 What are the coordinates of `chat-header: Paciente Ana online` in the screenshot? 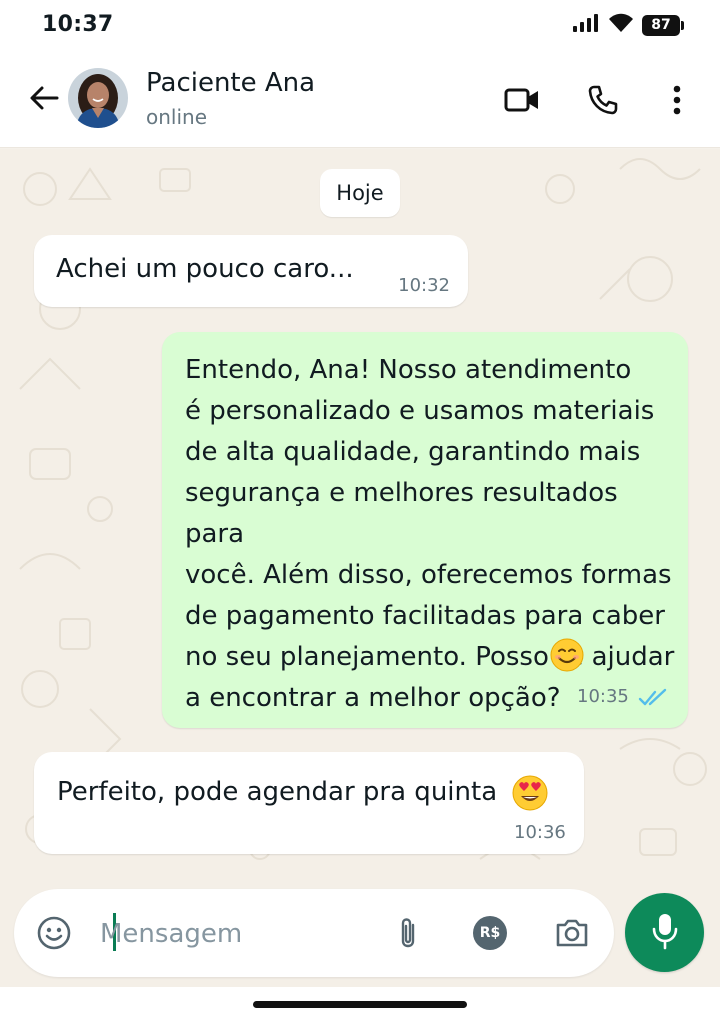 It's located at (360, 100).